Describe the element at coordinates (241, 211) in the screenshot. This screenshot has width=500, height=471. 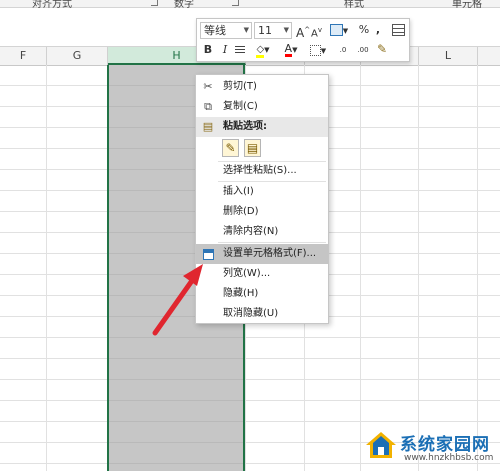
I see `menu-item-label: 删除(D)` at that location.